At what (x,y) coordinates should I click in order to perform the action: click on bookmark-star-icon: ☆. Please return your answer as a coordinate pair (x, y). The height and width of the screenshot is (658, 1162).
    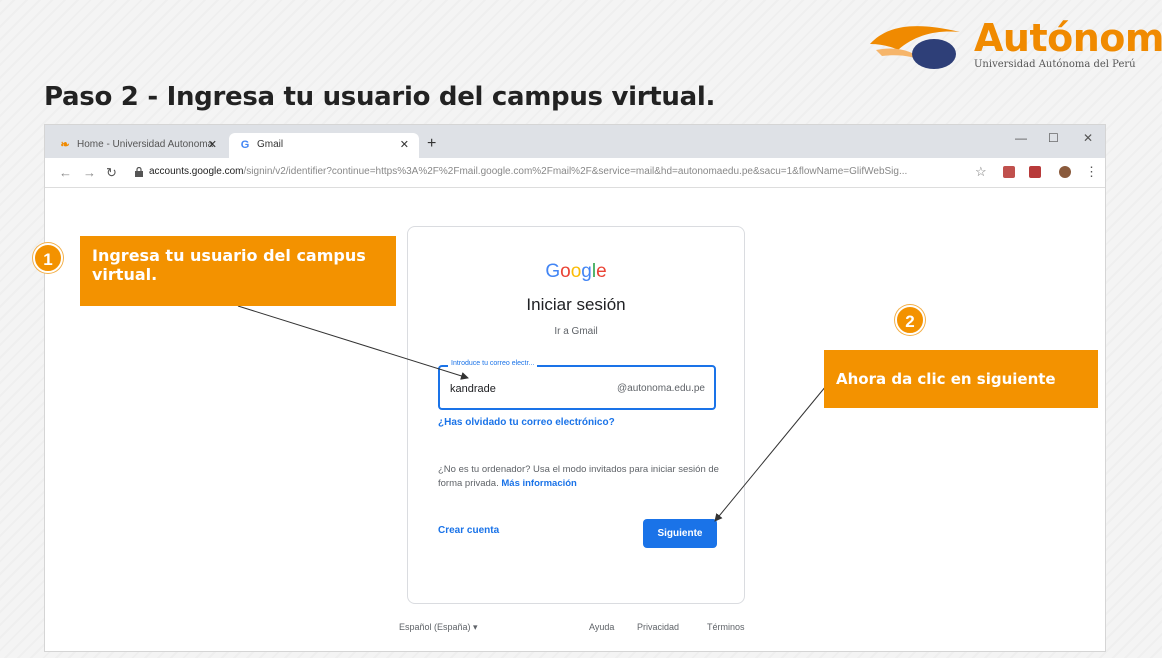
    Looking at the image, I should click on (981, 172).